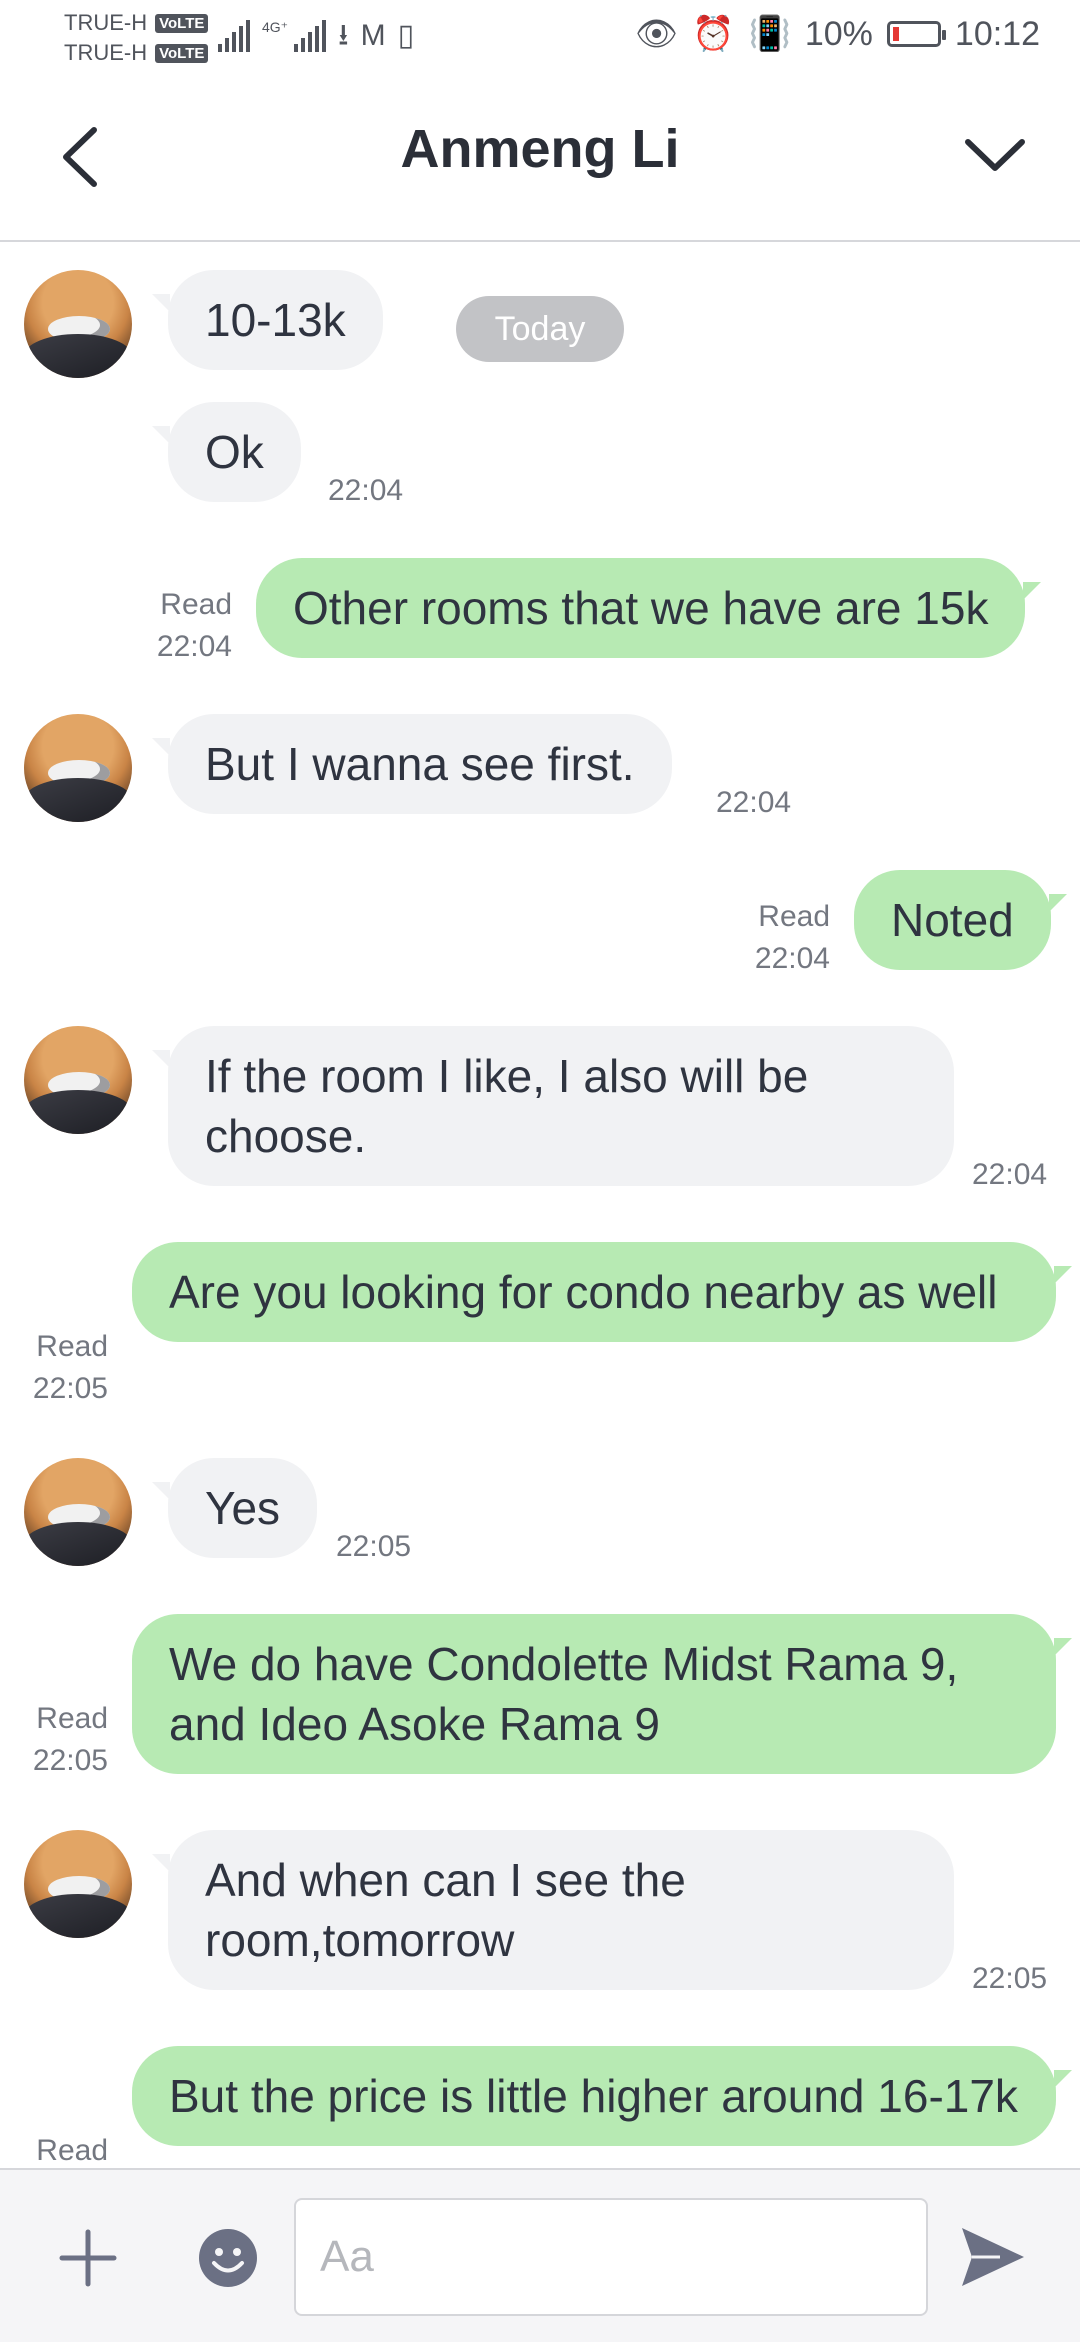  I want to click on message-input, so click(611, 2257).